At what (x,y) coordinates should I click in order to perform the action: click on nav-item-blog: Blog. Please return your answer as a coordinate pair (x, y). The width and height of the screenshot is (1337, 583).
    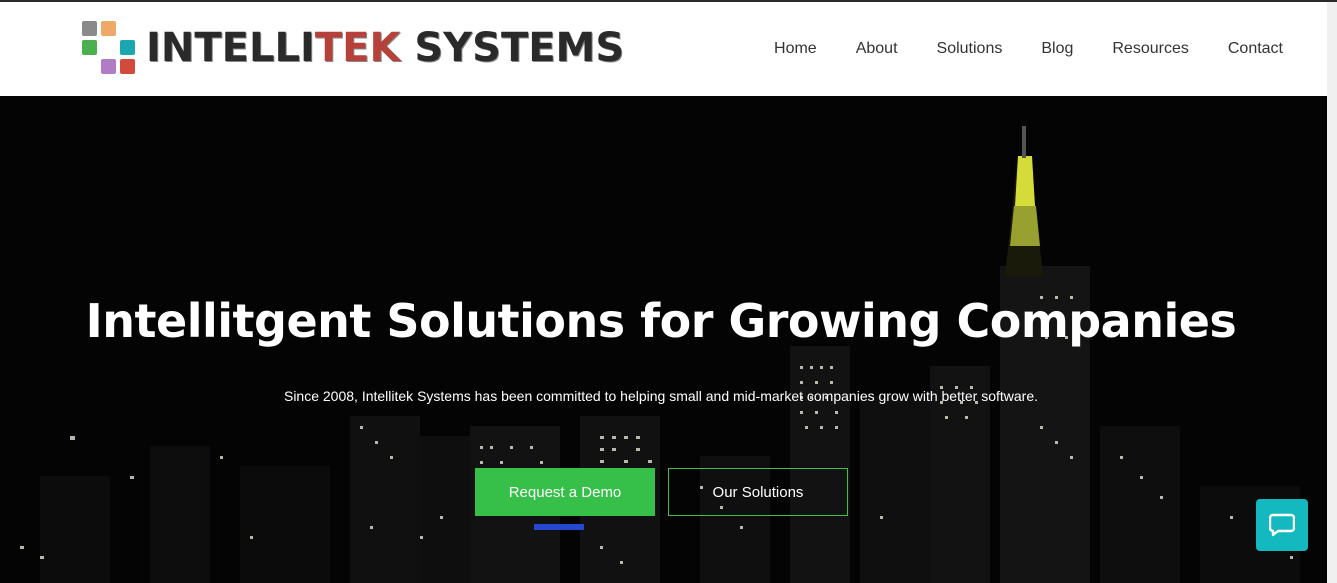
    Looking at the image, I should click on (1057, 49).